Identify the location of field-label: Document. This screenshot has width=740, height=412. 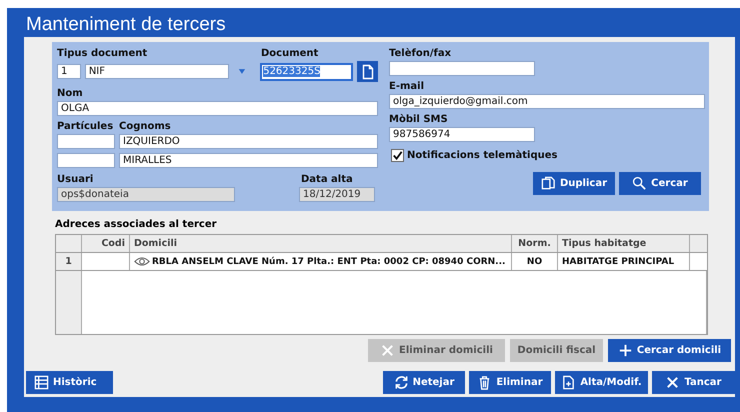
(289, 54).